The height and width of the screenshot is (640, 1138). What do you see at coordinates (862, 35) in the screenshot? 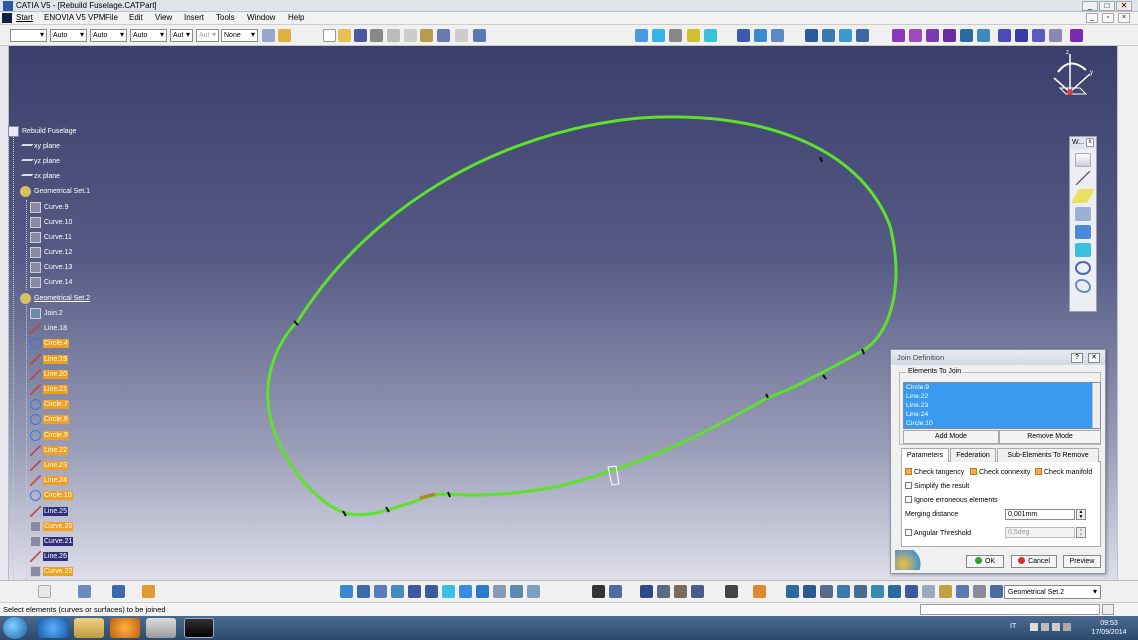
I see `cylinder-icon` at bounding box center [862, 35].